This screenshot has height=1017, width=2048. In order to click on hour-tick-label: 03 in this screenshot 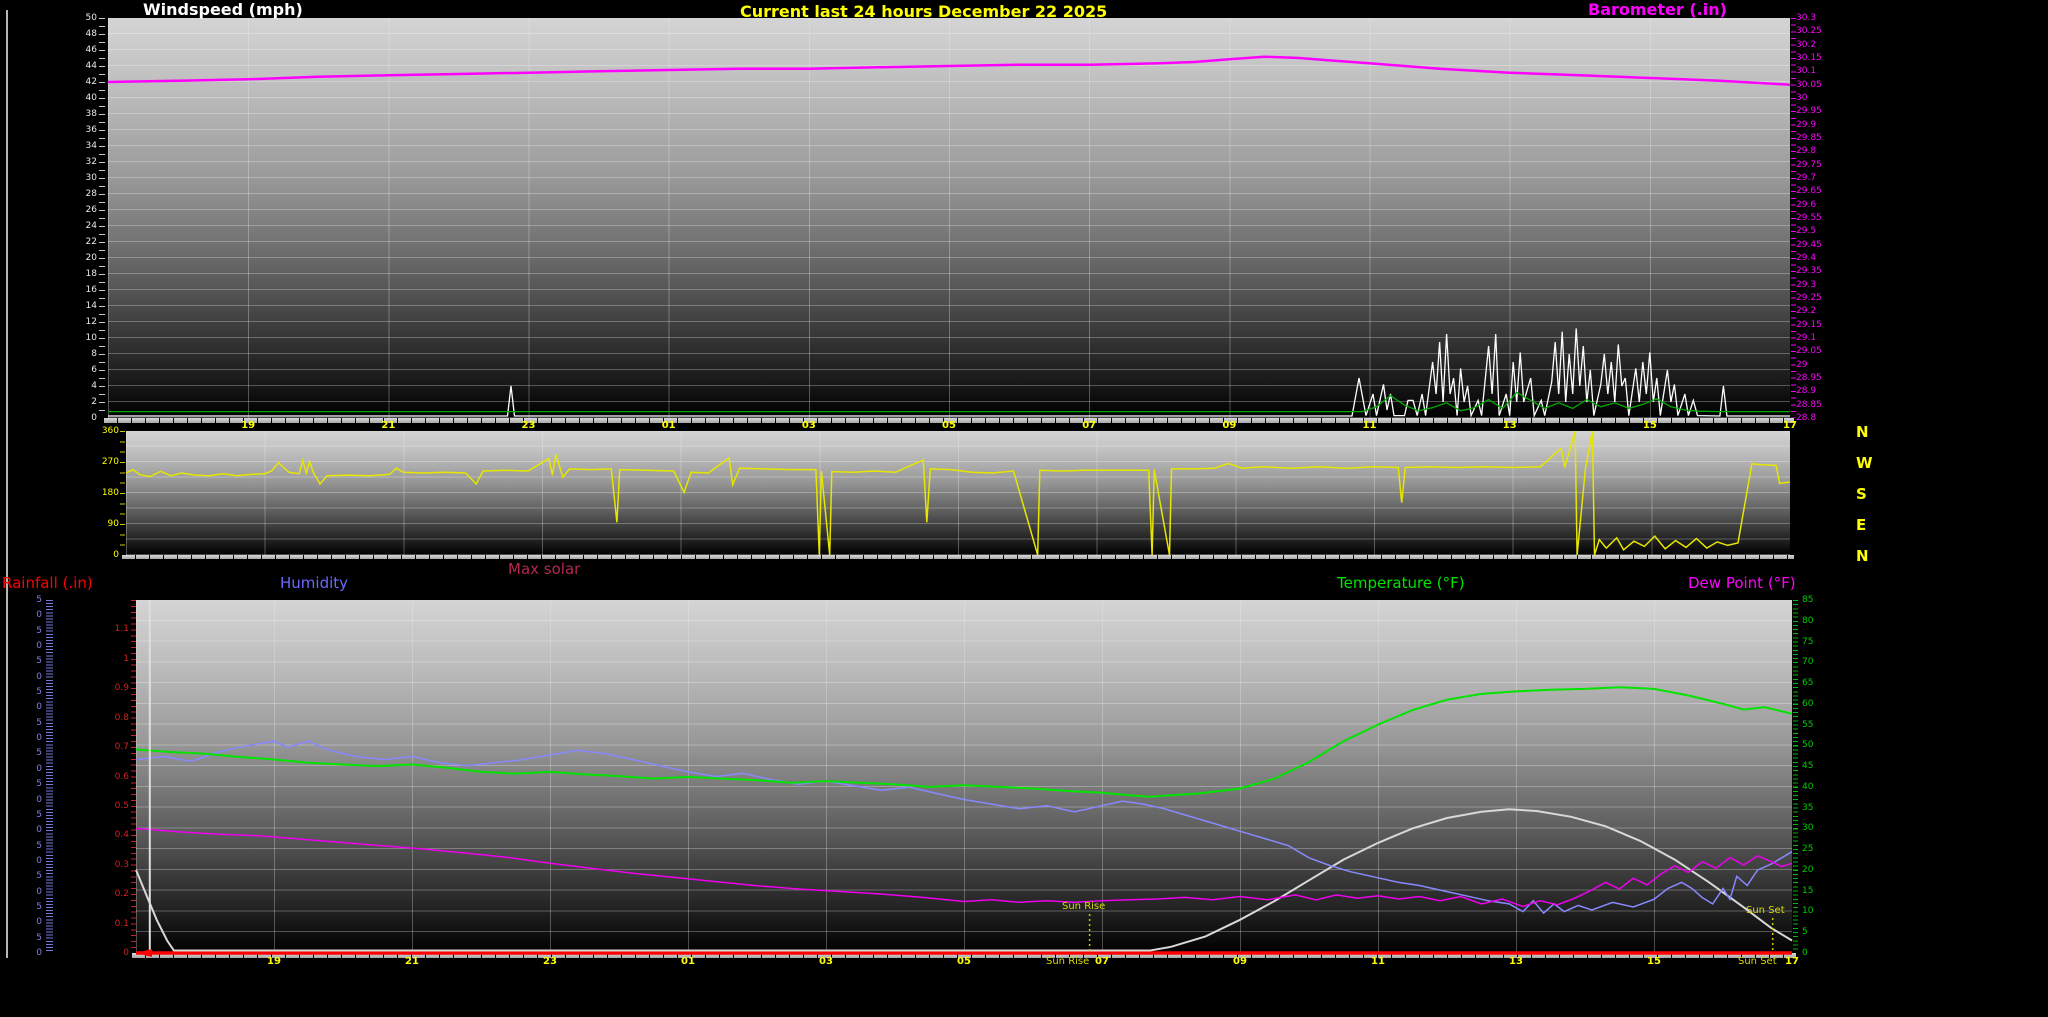, I will do `click(826, 961)`.